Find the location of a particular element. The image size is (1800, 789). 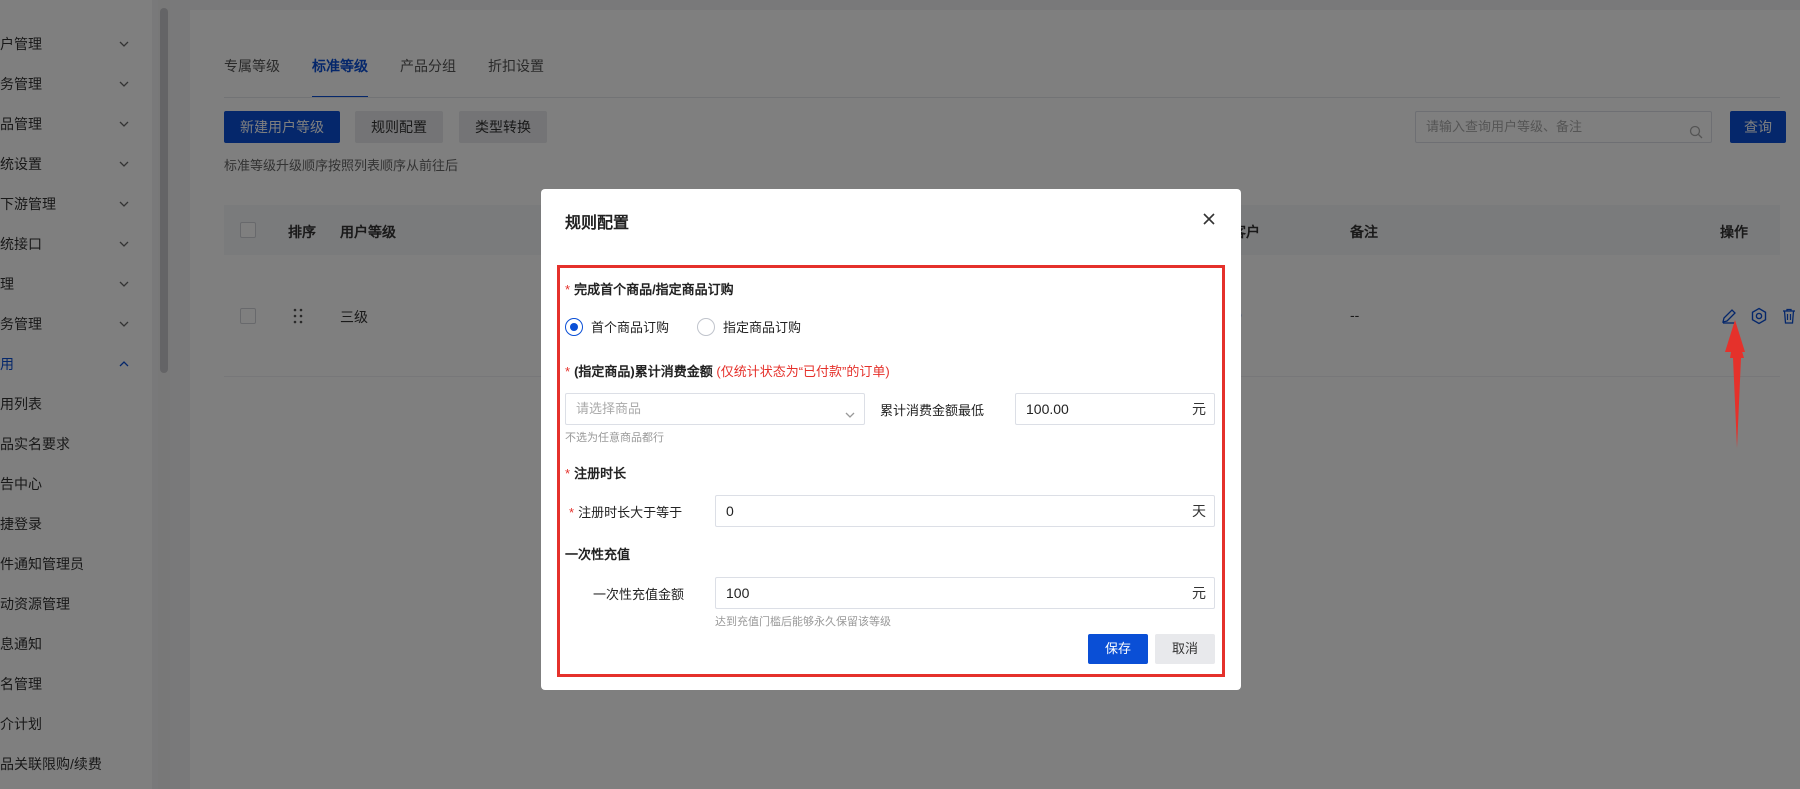

reg-duration-input: 0 天 is located at coordinates (965, 511).